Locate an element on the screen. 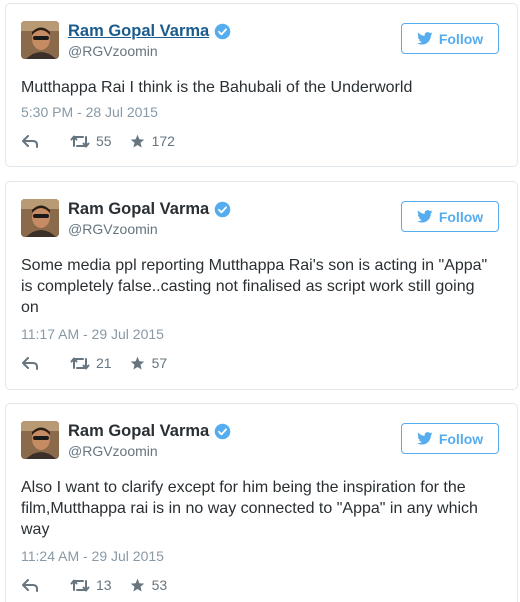 This screenshot has height=602, width=520. retweet-button: 21 is located at coordinates (91, 363).